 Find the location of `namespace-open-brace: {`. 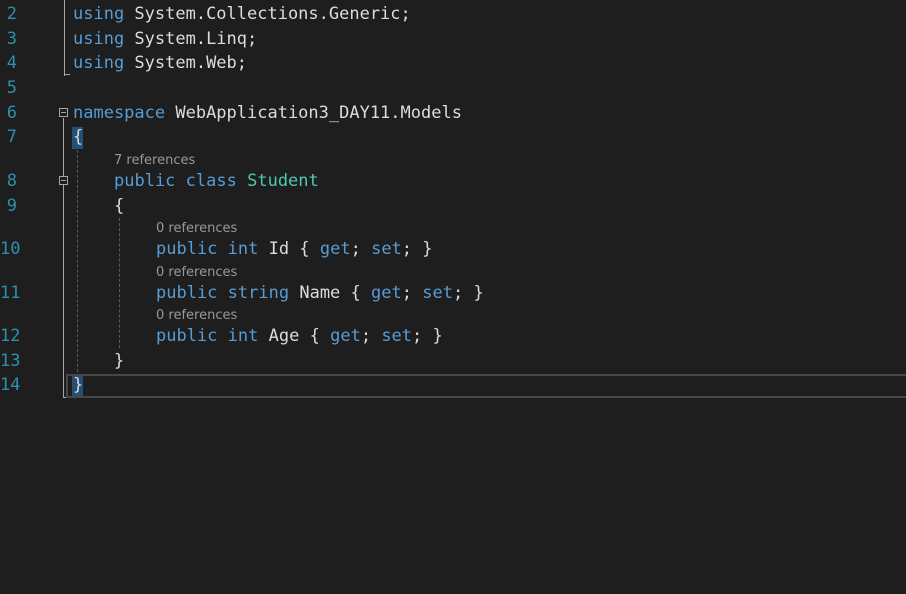

namespace-open-brace: { is located at coordinates (78, 137).